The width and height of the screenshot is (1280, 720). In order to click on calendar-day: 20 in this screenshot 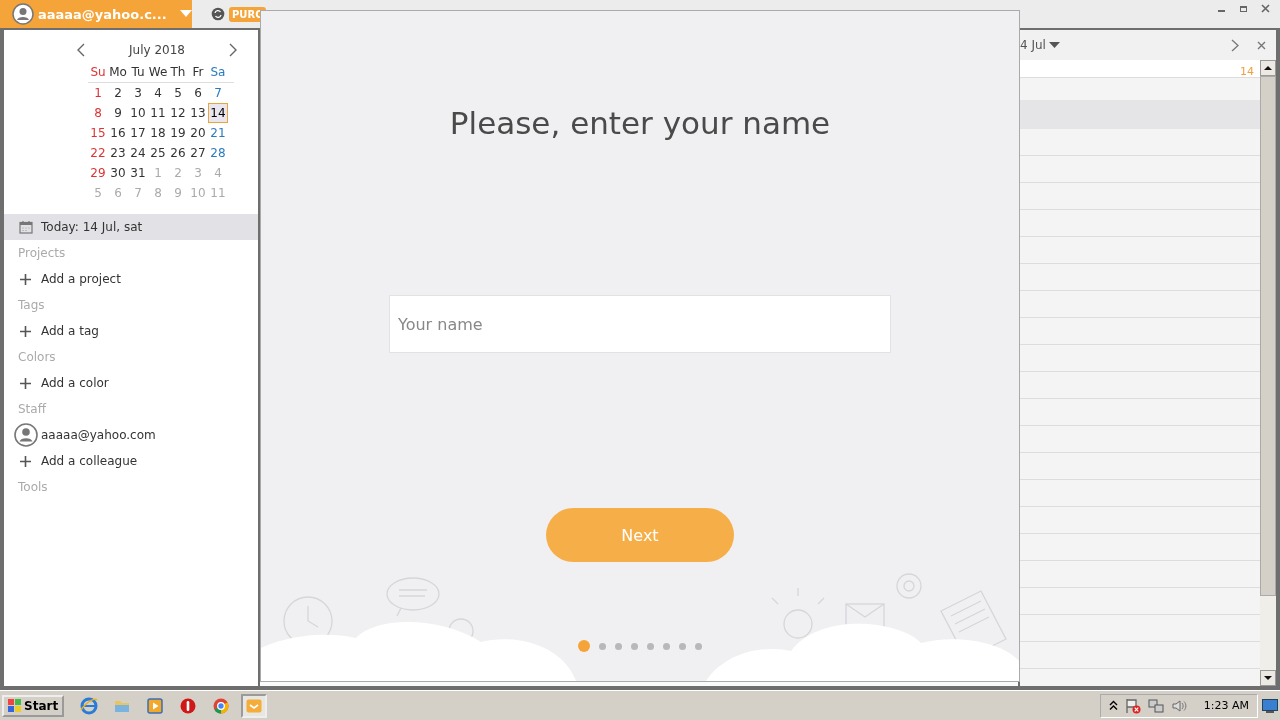, I will do `click(198, 133)`.